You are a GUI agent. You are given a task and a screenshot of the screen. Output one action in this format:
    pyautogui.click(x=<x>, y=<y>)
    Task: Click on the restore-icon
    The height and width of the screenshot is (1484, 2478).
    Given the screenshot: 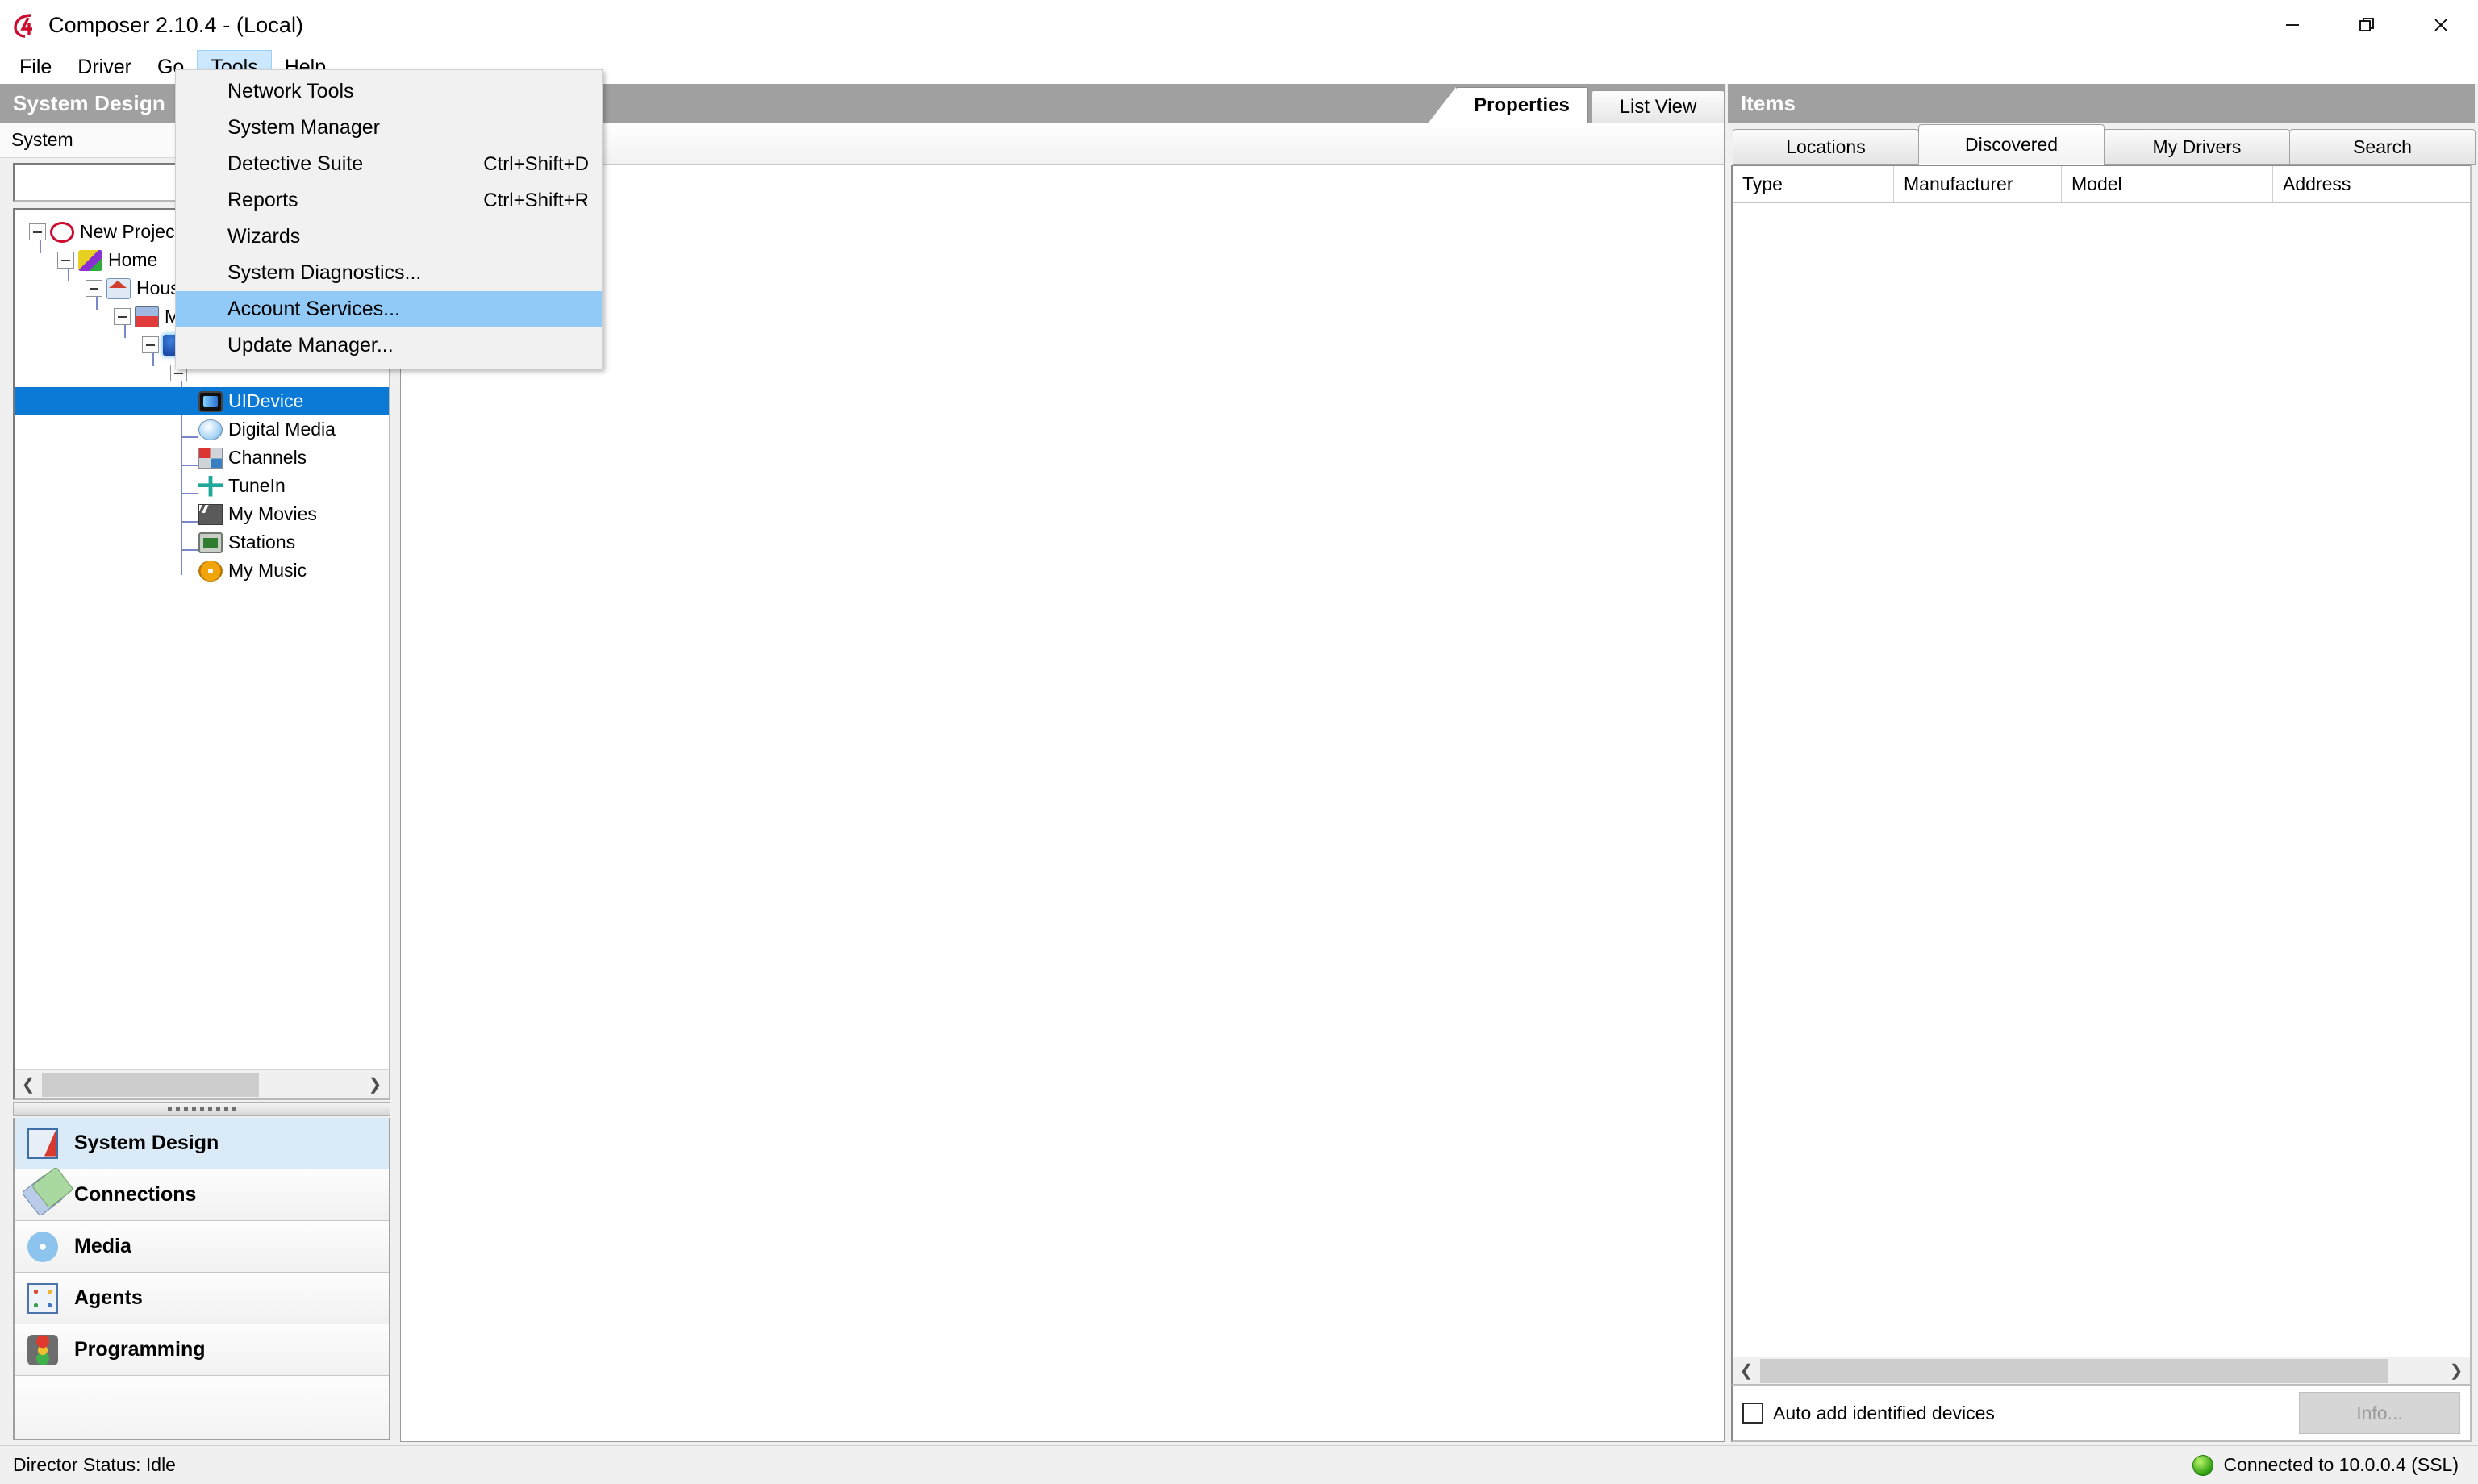 What is the action you would take?
    pyautogui.click(x=2367, y=25)
    